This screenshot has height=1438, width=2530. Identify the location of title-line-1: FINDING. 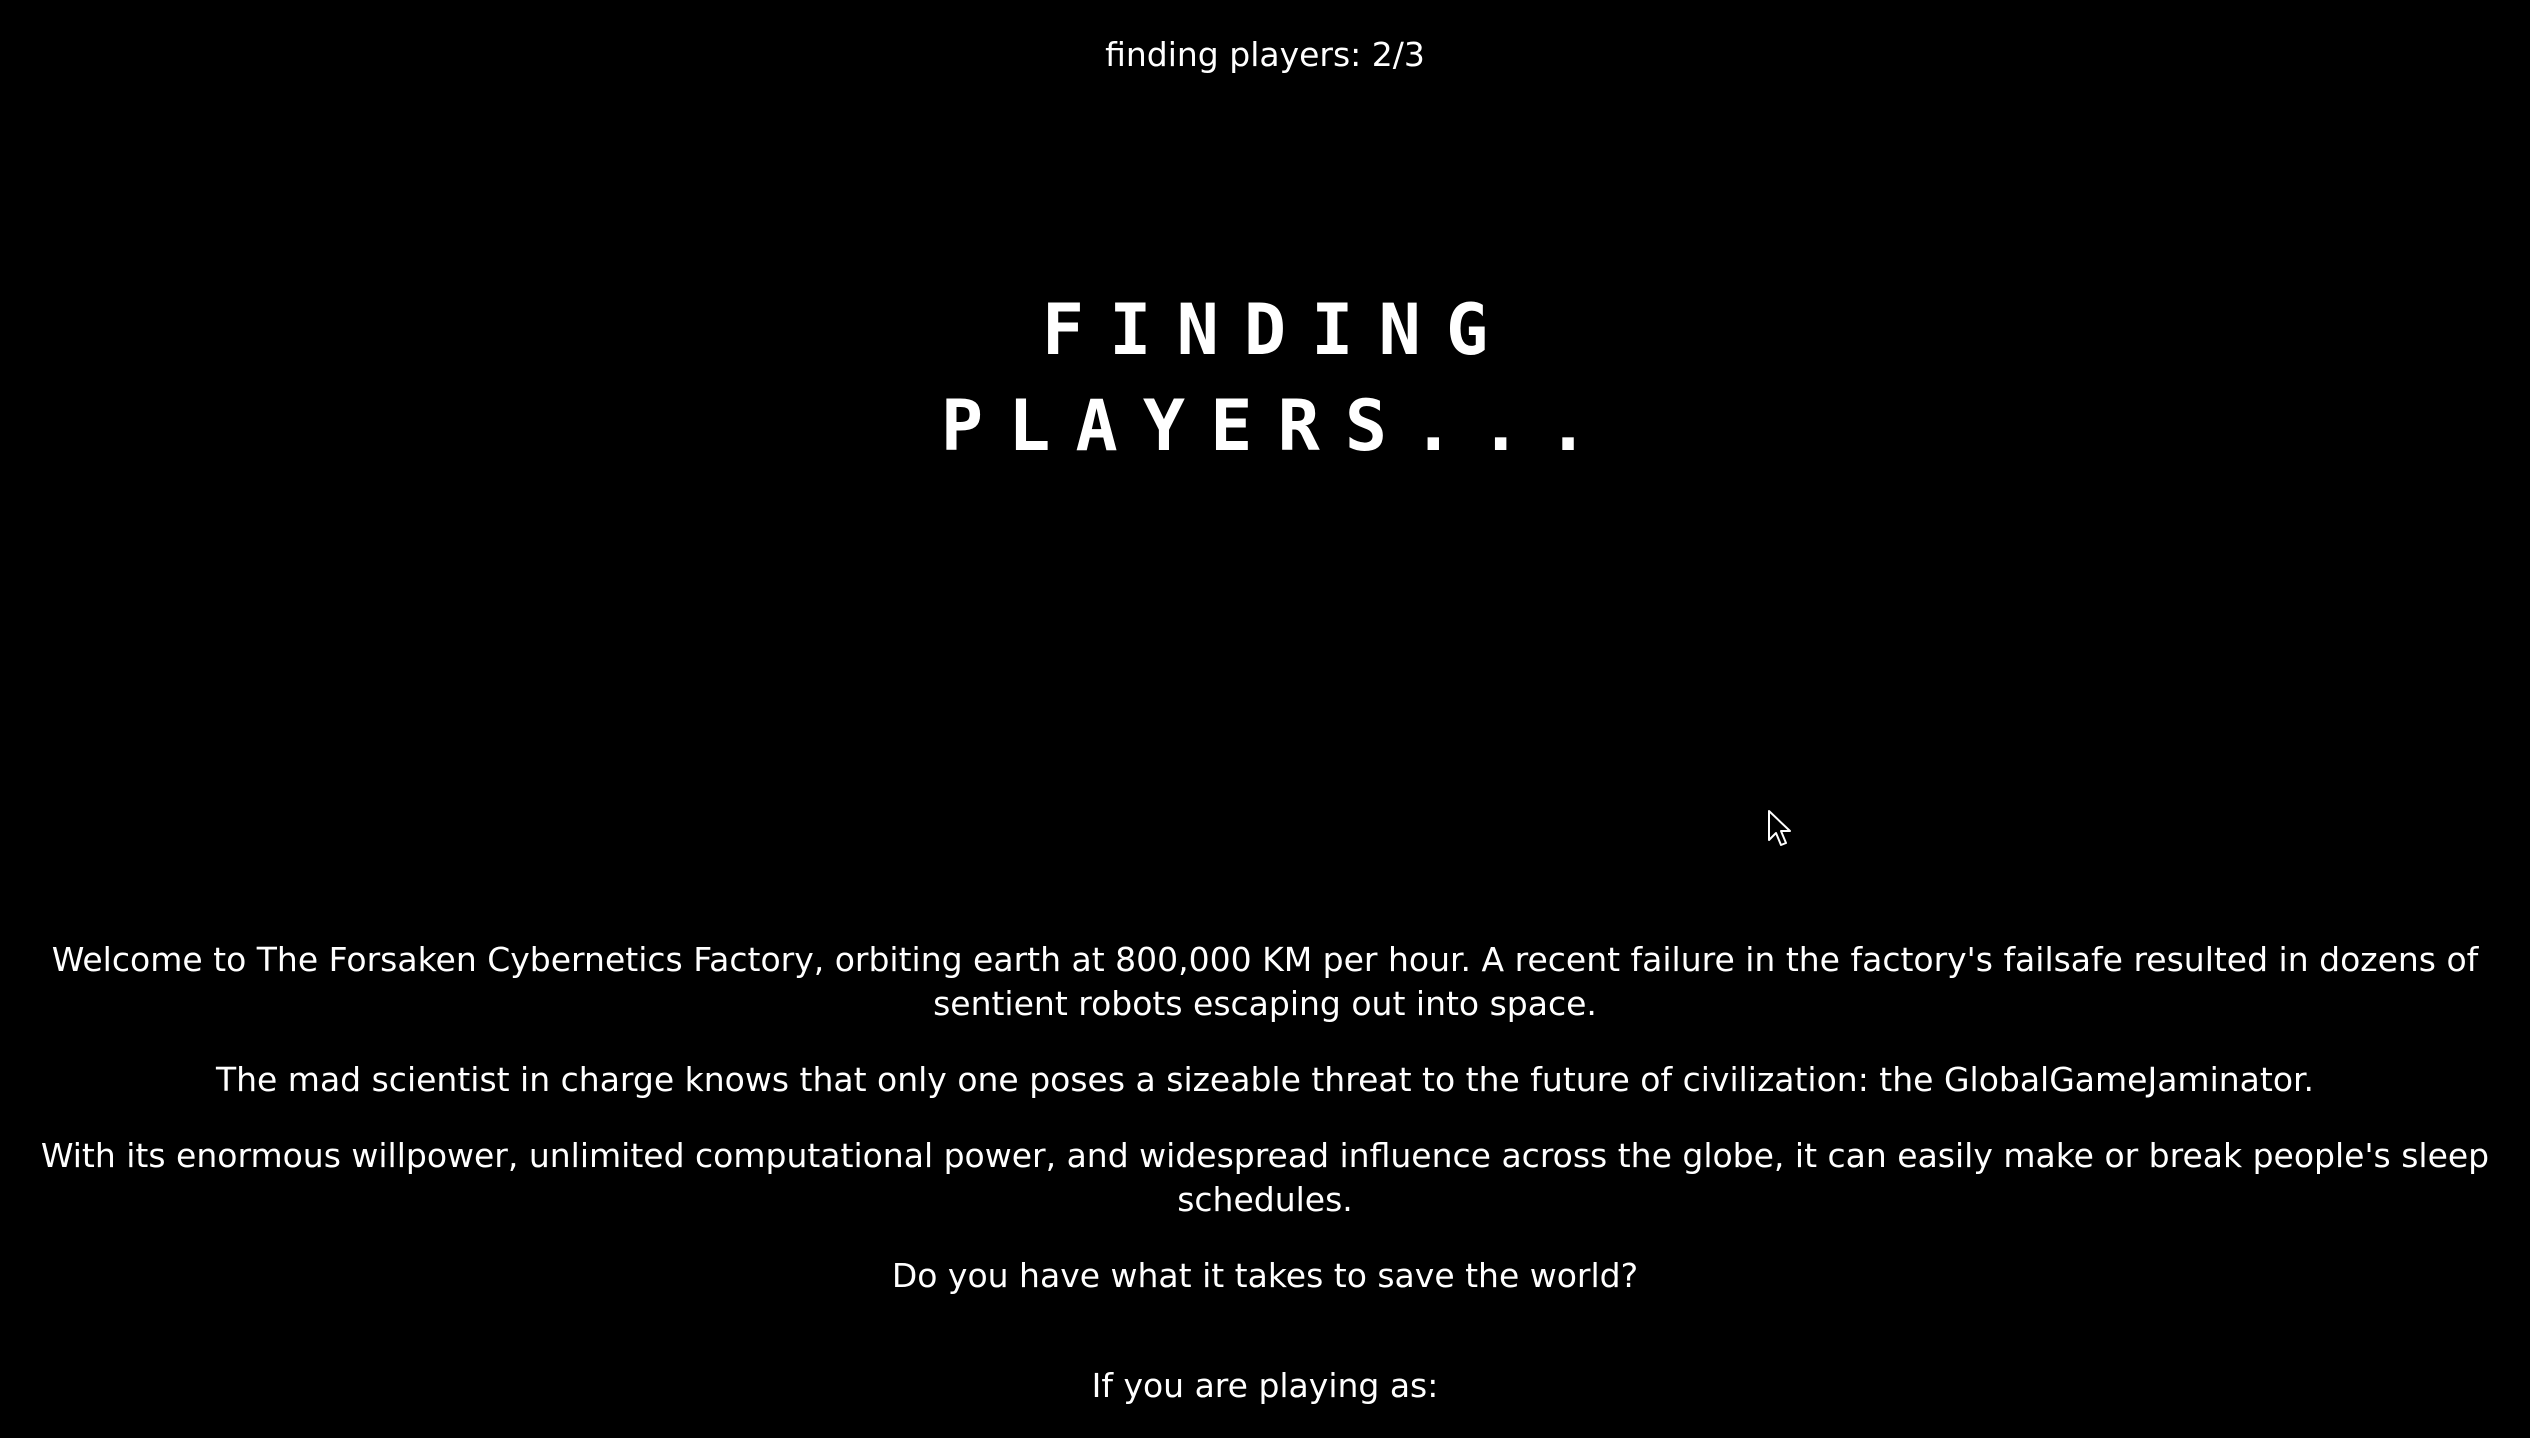
(1277, 330).